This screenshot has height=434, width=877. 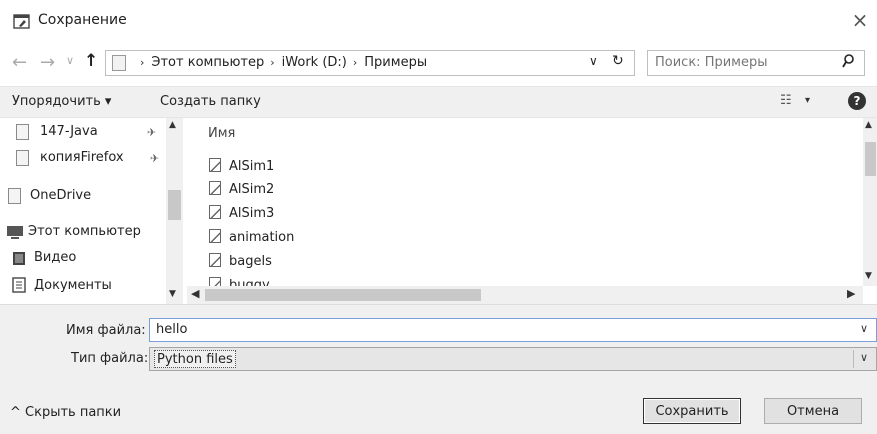 I want to click on sidebar-item-label: OneDrive, so click(x=61, y=195).